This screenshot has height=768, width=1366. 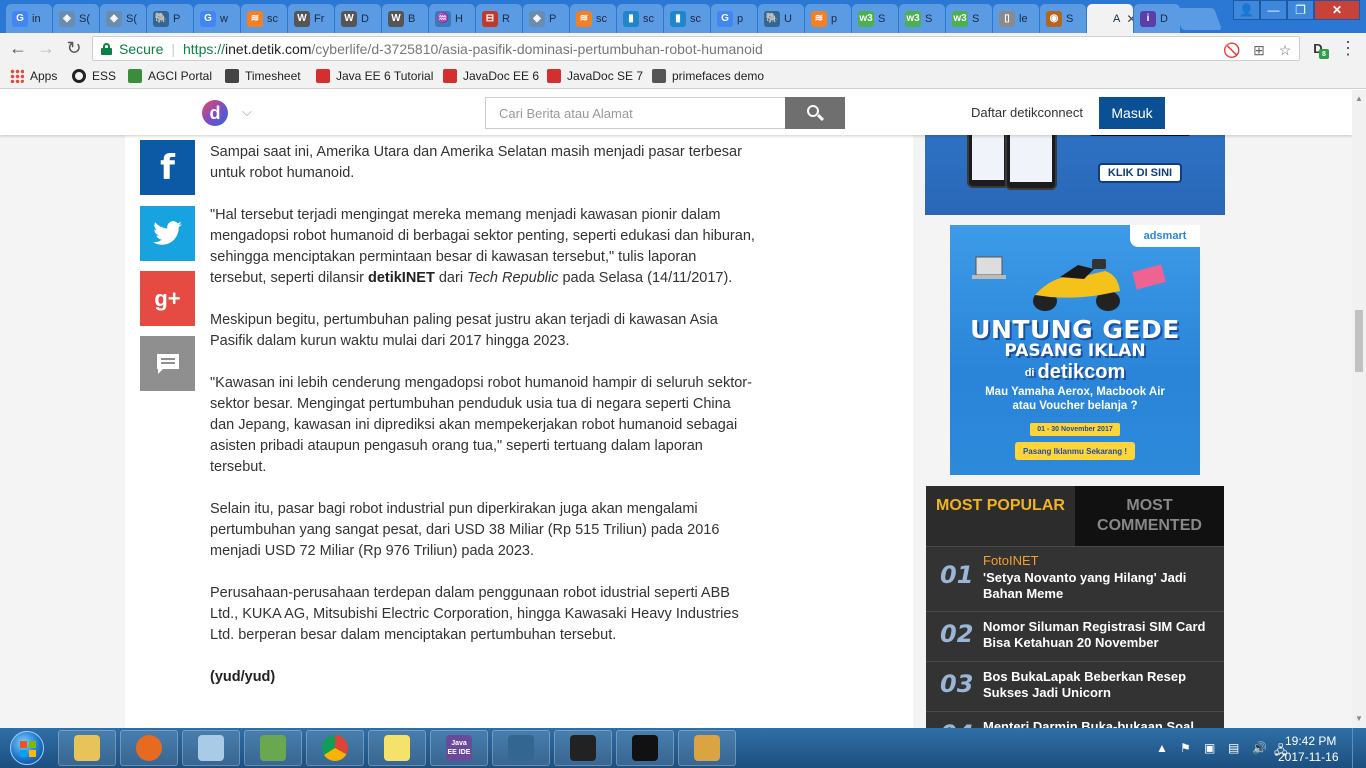 What do you see at coordinates (87, 748) in the screenshot?
I see `taskbar-file-explorer` at bounding box center [87, 748].